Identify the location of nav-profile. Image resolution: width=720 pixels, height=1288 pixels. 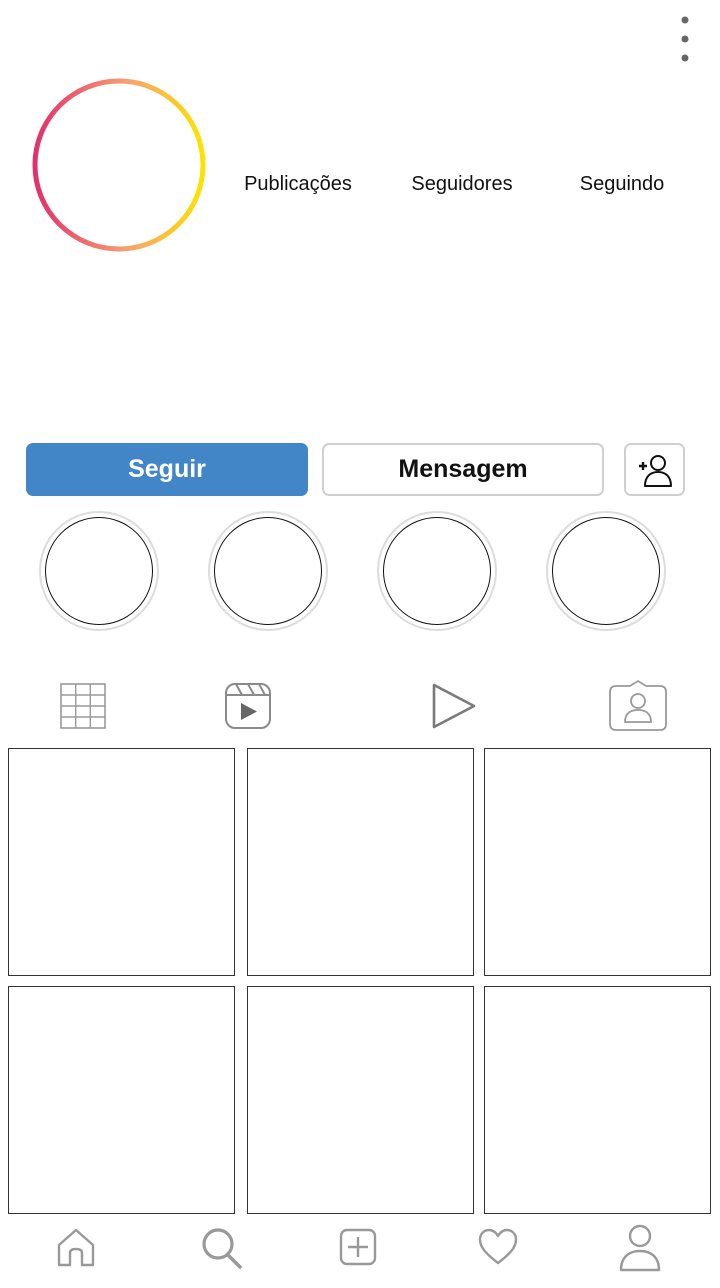
(640, 1247).